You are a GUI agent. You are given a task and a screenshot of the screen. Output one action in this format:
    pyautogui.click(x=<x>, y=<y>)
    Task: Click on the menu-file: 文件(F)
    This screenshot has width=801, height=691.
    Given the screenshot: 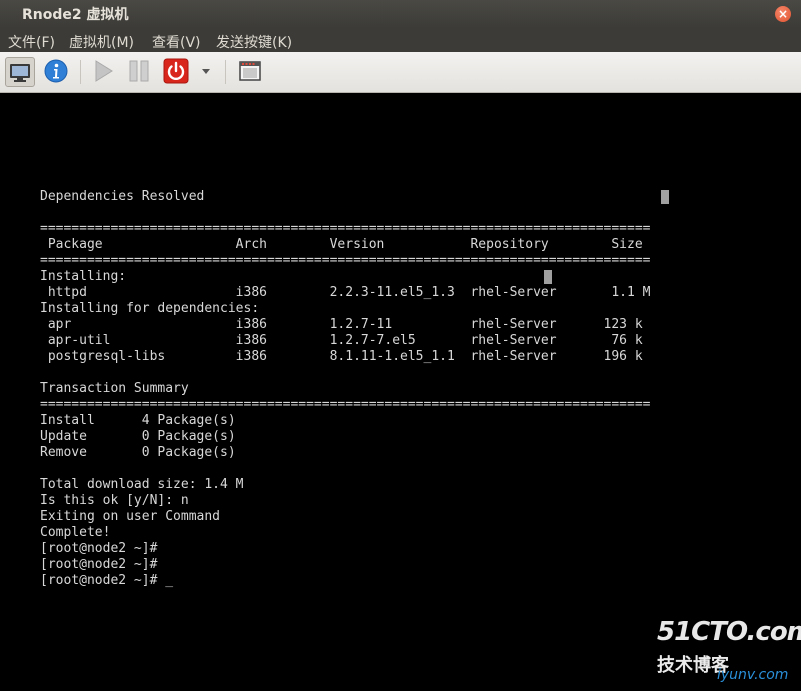 What is the action you would take?
    pyautogui.click(x=31, y=42)
    